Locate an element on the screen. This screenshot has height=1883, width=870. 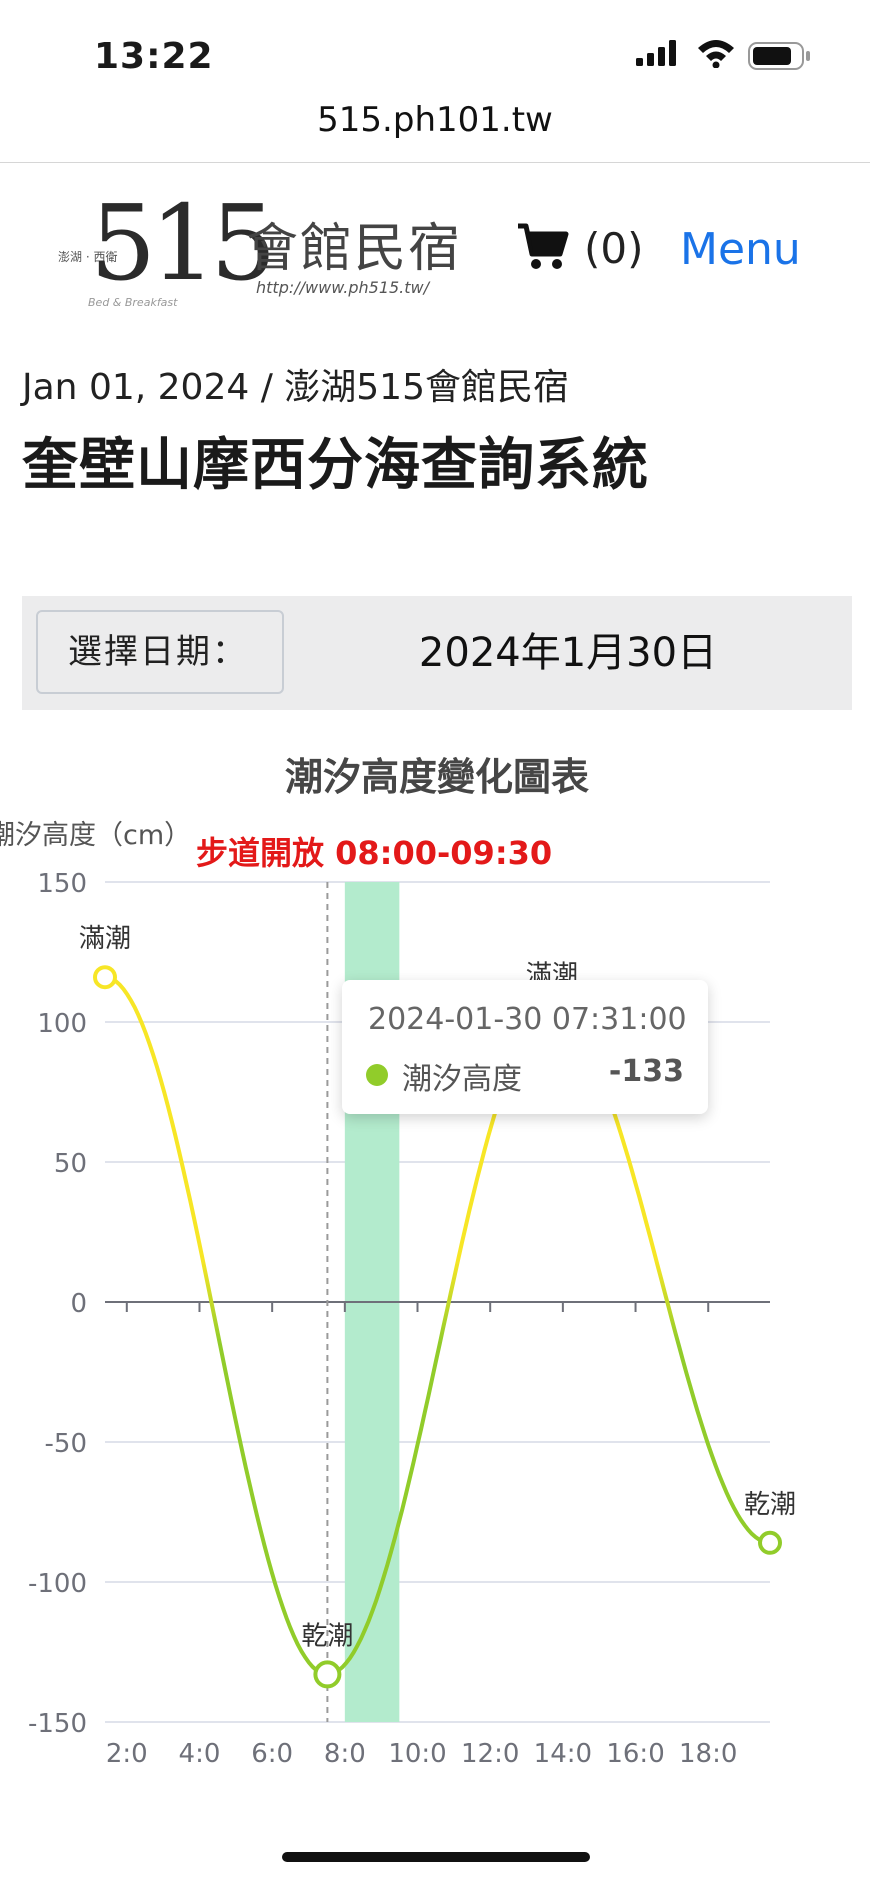
status-bar: 13:22 is located at coordinates (435, 55).